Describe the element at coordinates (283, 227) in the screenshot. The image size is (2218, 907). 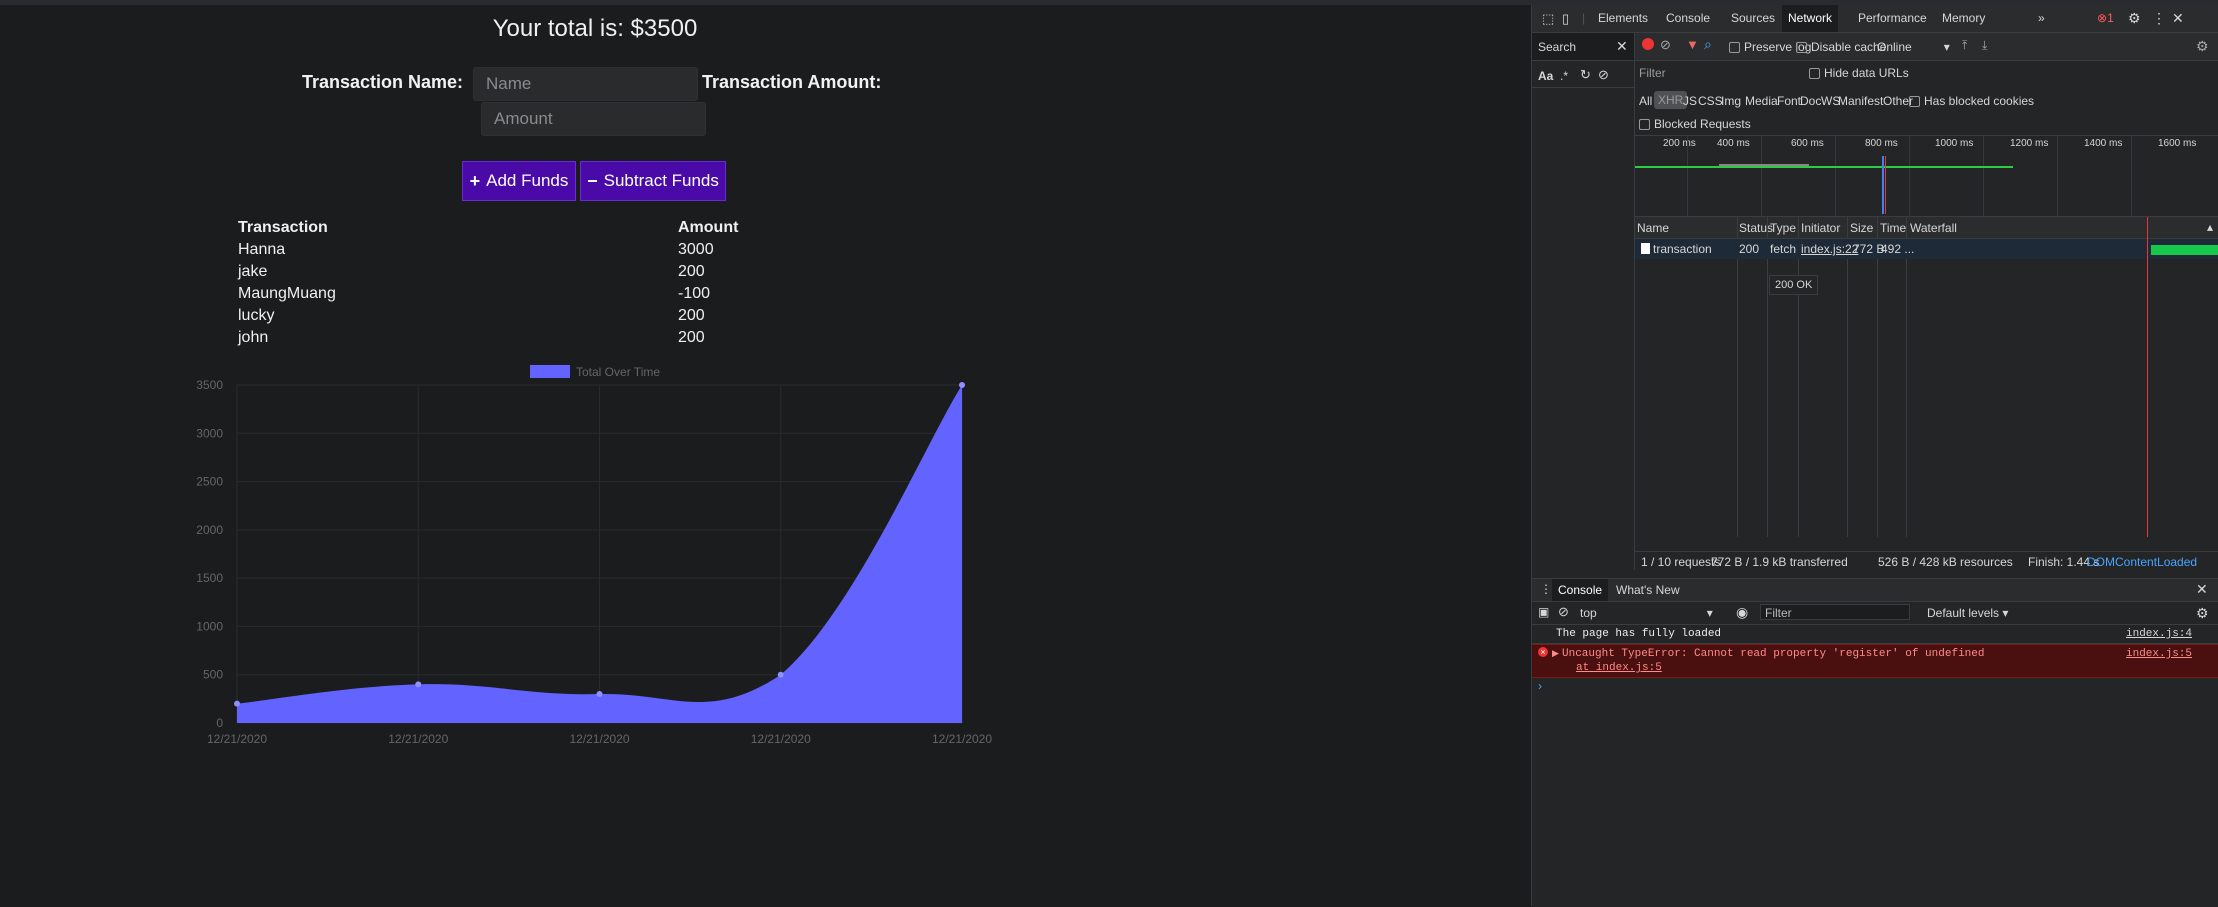
I see `header-transaction: Transaction` at that location.